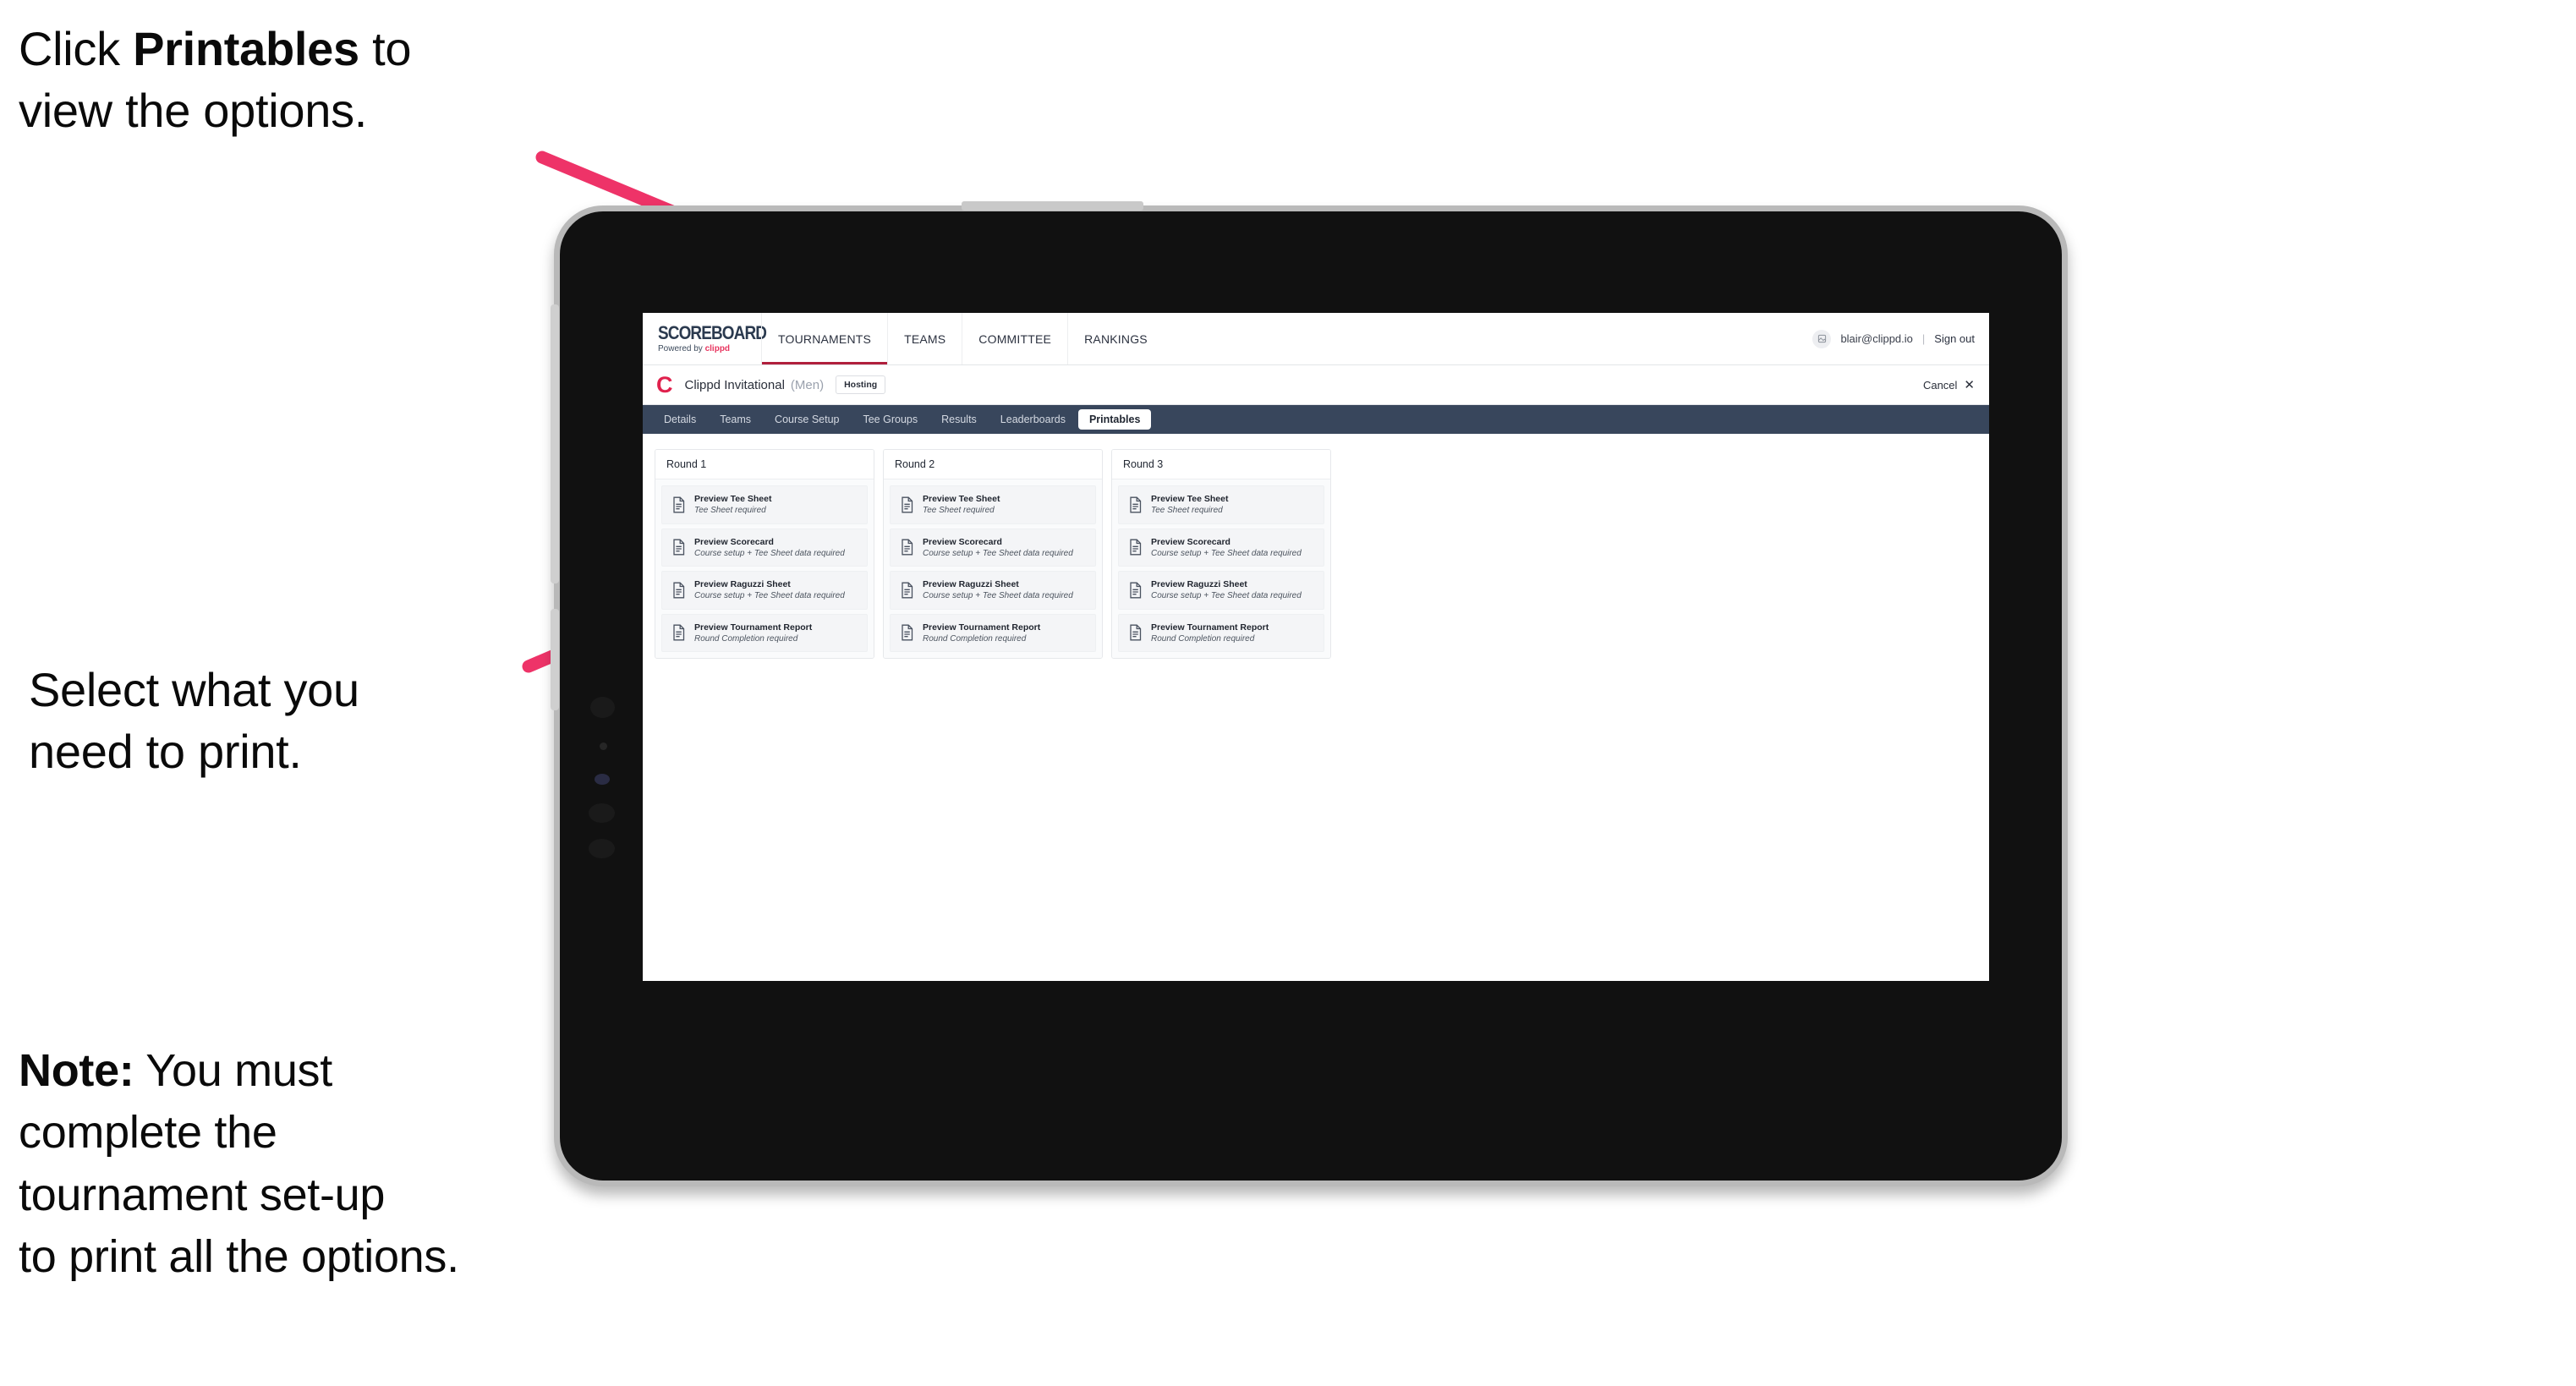 The image size is (2576, 1386). I want to click on nav-item-teams: TEAMS, so click(924, 338).